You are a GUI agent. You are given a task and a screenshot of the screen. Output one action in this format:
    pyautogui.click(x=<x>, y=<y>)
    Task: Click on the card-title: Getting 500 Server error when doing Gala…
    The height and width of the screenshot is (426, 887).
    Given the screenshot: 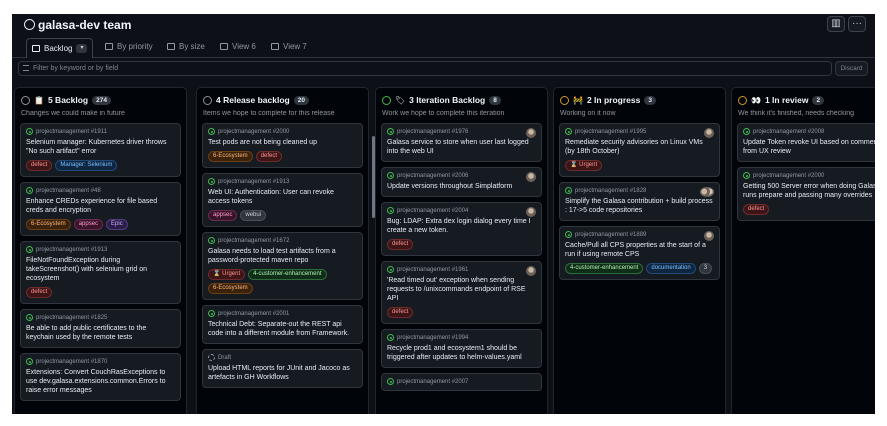 What is the action you would take?
    pyautogui.click(x=809, y=191)
    